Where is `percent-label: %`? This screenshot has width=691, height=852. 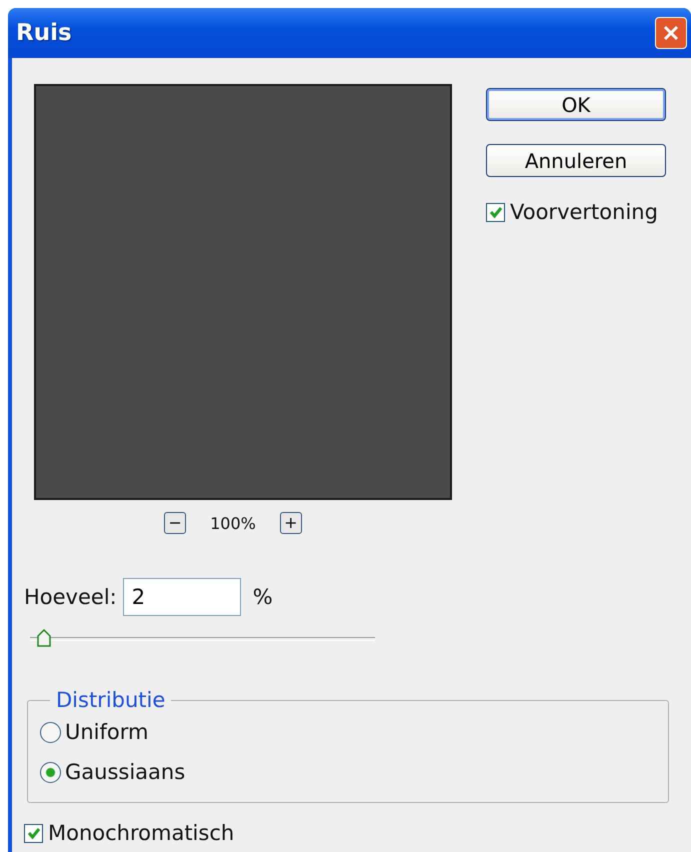
percent-label: % is located at coordinates (262, 597).